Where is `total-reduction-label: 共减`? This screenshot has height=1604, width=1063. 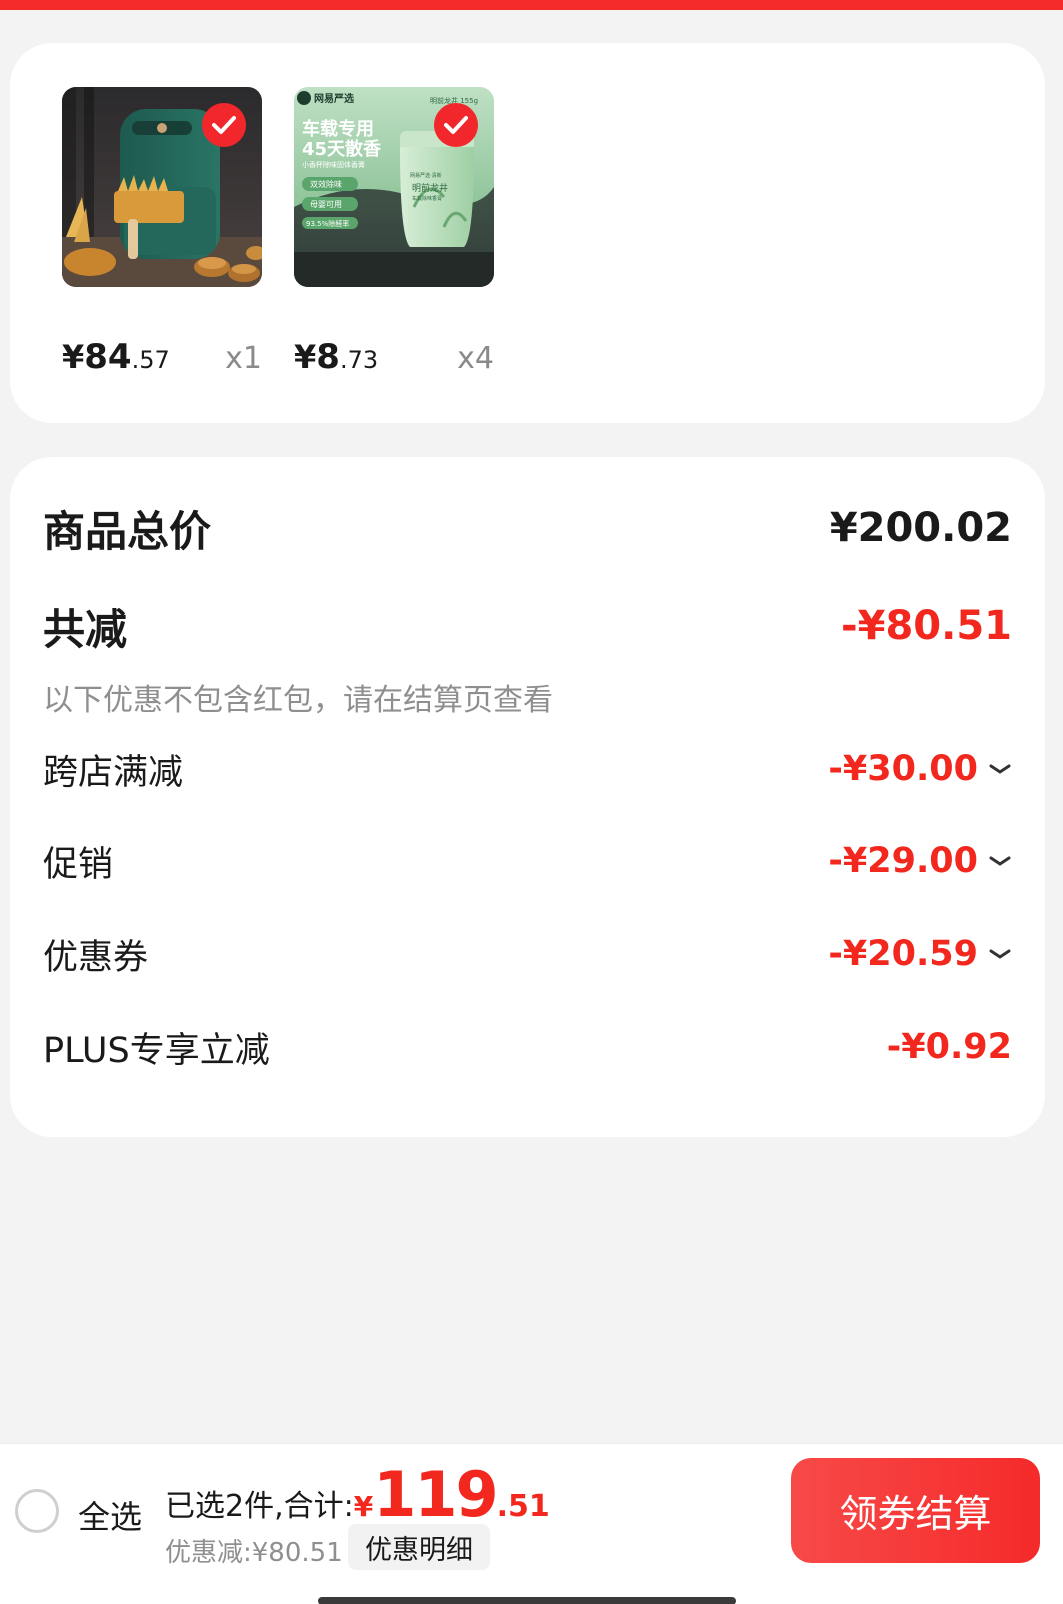 total-reduction-label: 共减 is located at coordinates (85, 629).